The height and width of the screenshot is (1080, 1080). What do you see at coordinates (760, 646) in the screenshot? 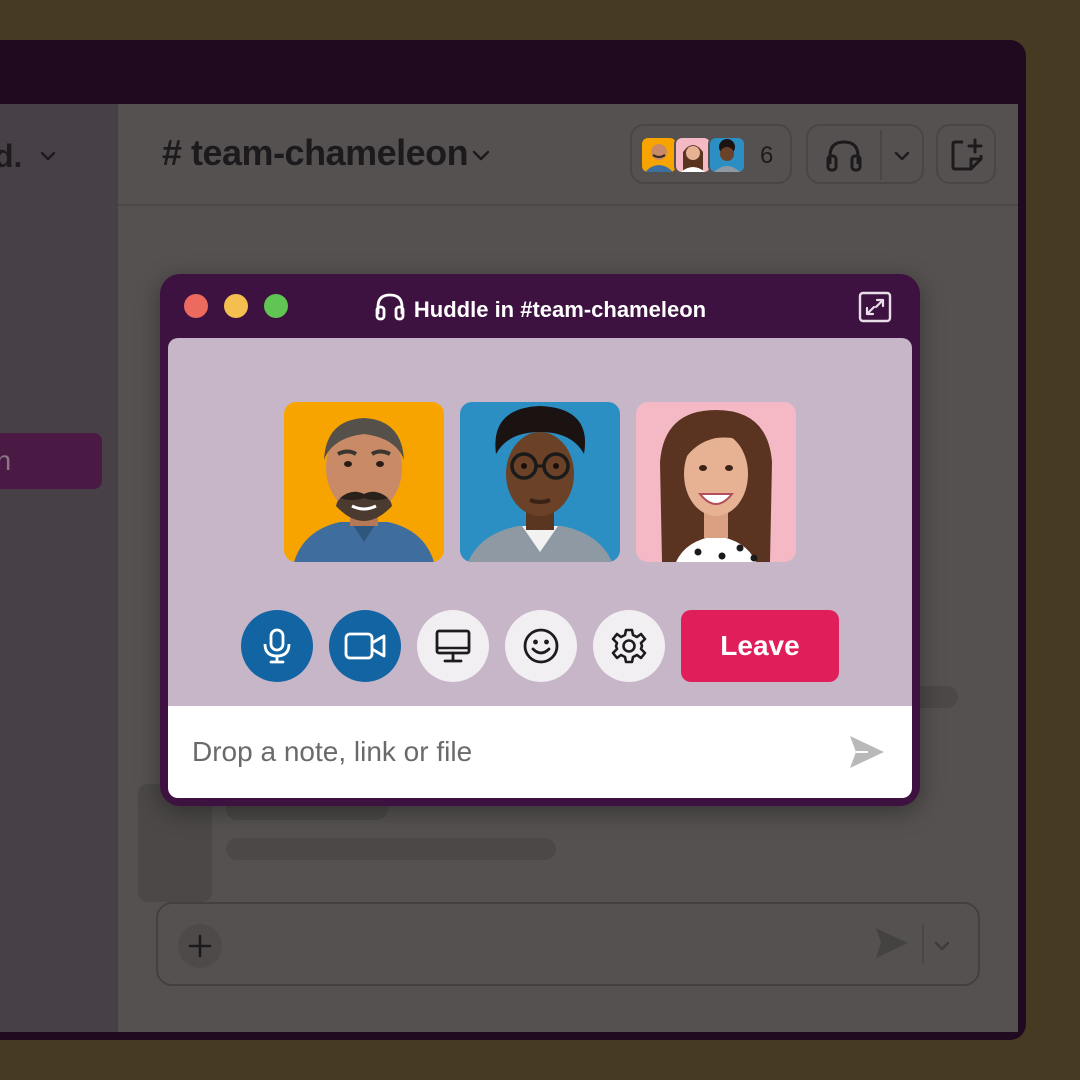
I see `leave-button: Leave` at bounding box center [760, 646].